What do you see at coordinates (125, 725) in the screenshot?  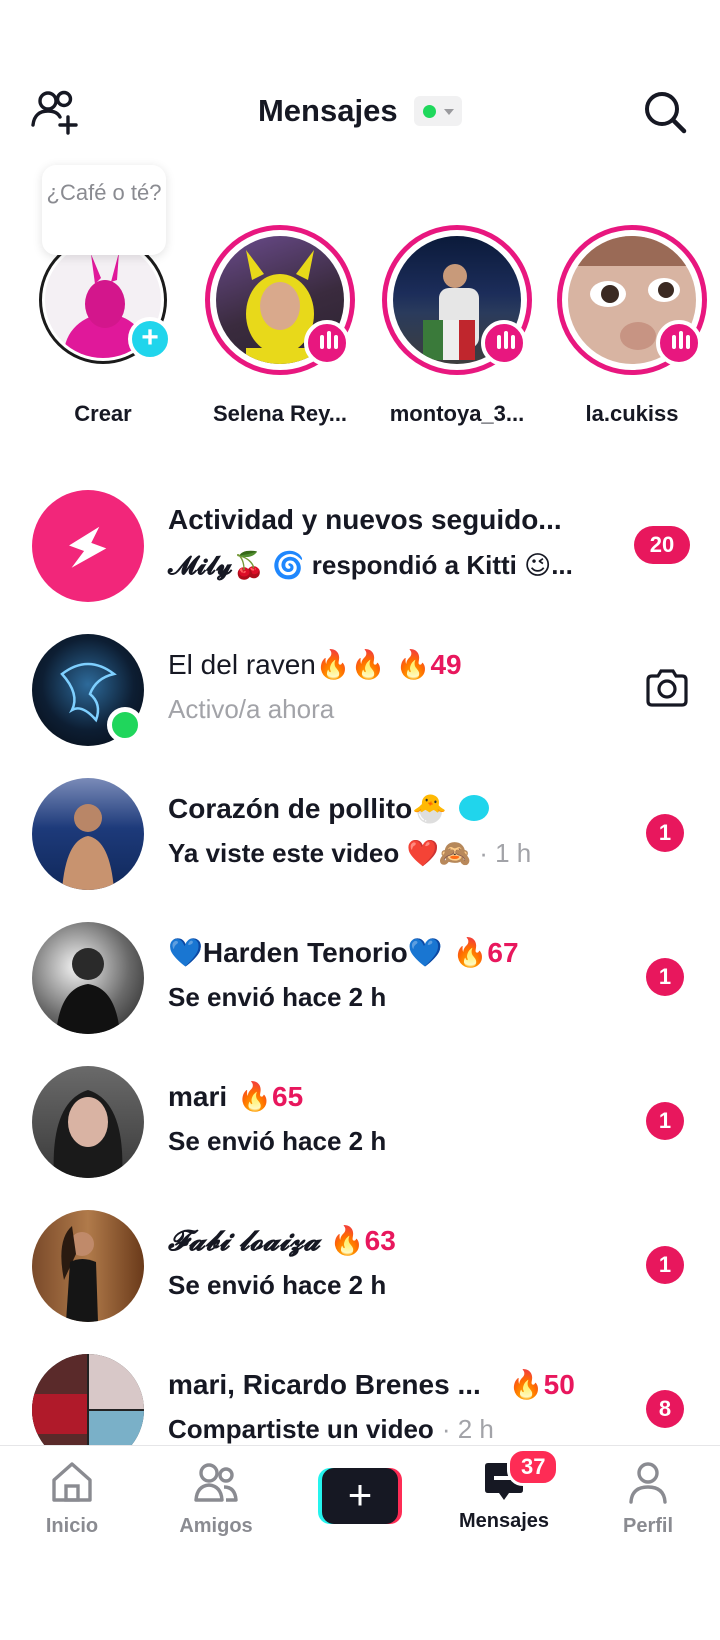 I see `online-indicator` at bounding box center [125, 725].